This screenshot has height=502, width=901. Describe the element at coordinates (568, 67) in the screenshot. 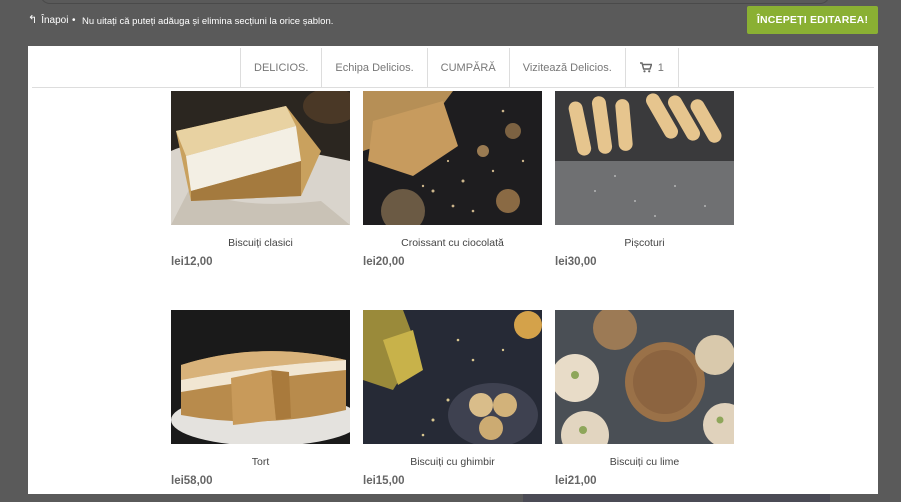

I see `nav-item-visit: Vizitează Delicios.` at that location.